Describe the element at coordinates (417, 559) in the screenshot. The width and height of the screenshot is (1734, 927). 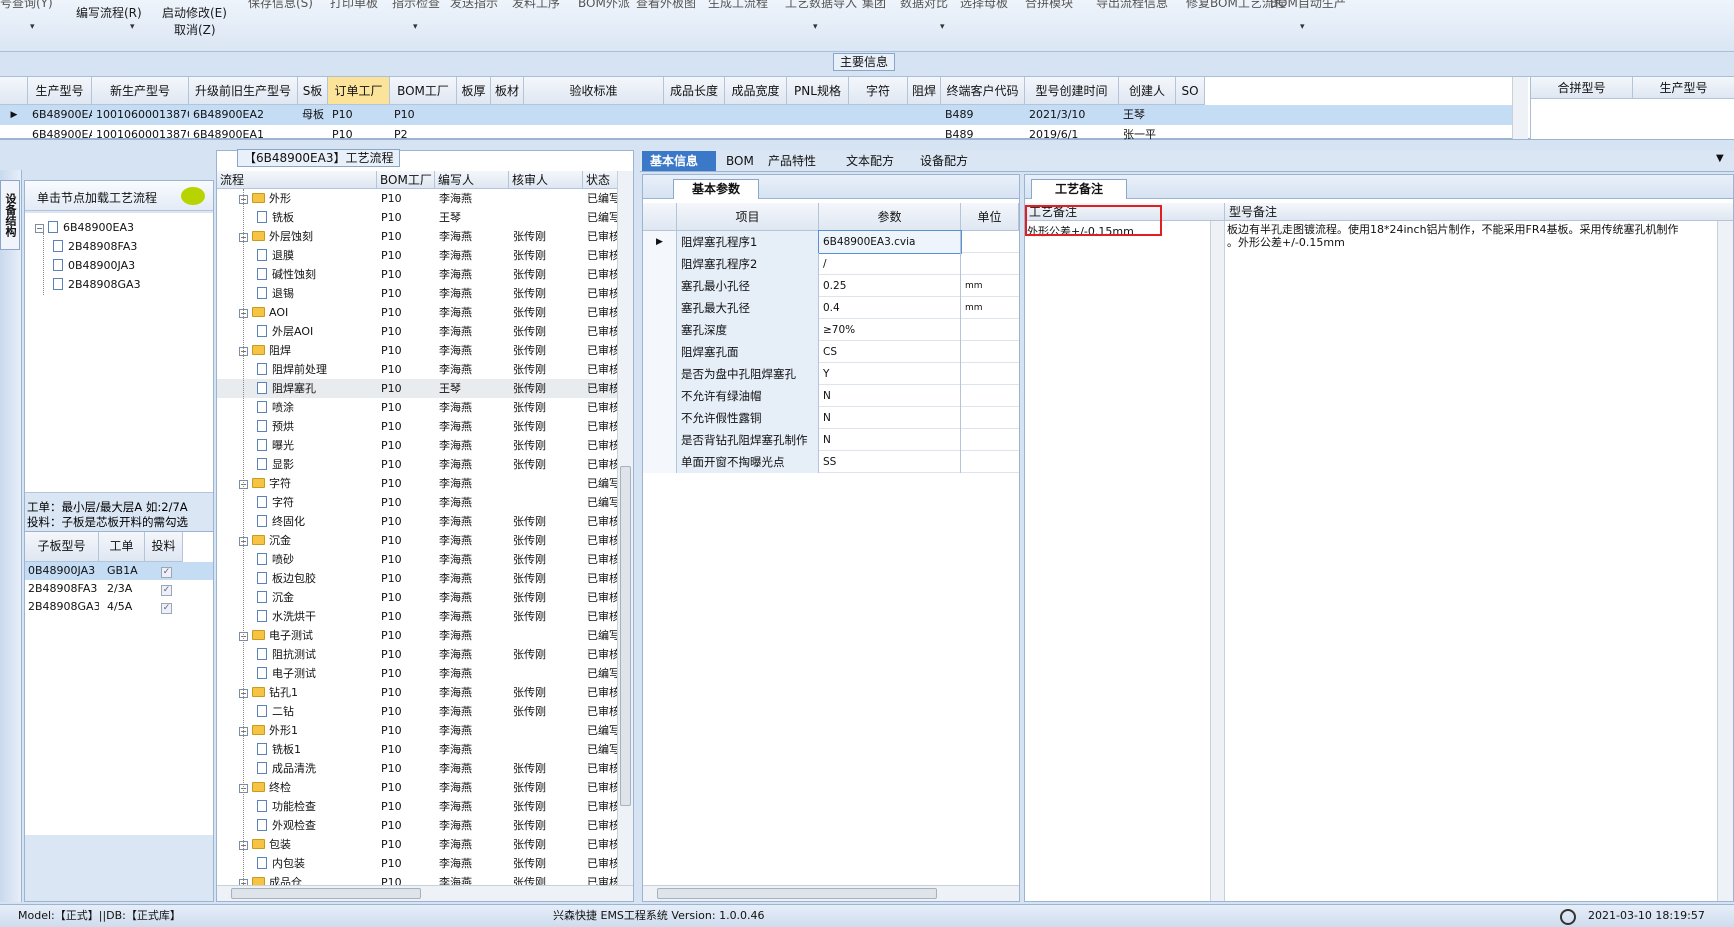
I see `flow-row: 喷砂 P10 李海燕 张传刚 已审核` at that location.